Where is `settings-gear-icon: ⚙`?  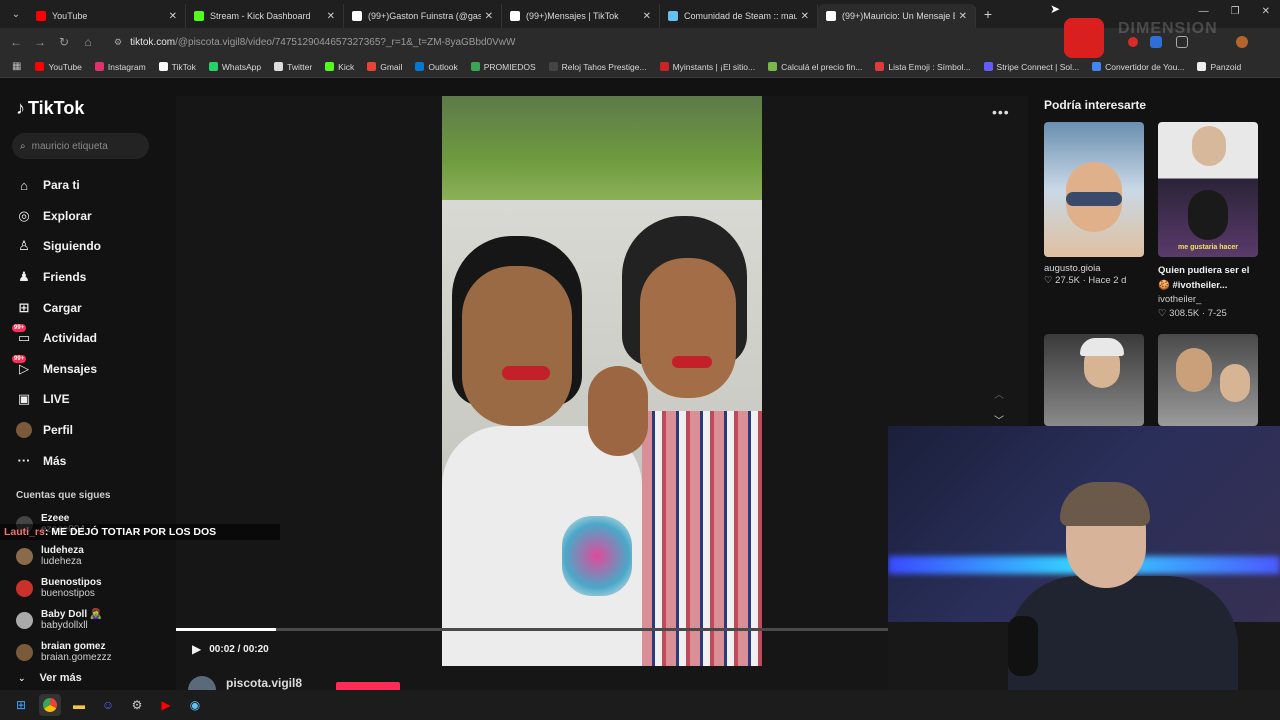 settings-gear-icon: ⚙ is located at coordinates (137, 705).